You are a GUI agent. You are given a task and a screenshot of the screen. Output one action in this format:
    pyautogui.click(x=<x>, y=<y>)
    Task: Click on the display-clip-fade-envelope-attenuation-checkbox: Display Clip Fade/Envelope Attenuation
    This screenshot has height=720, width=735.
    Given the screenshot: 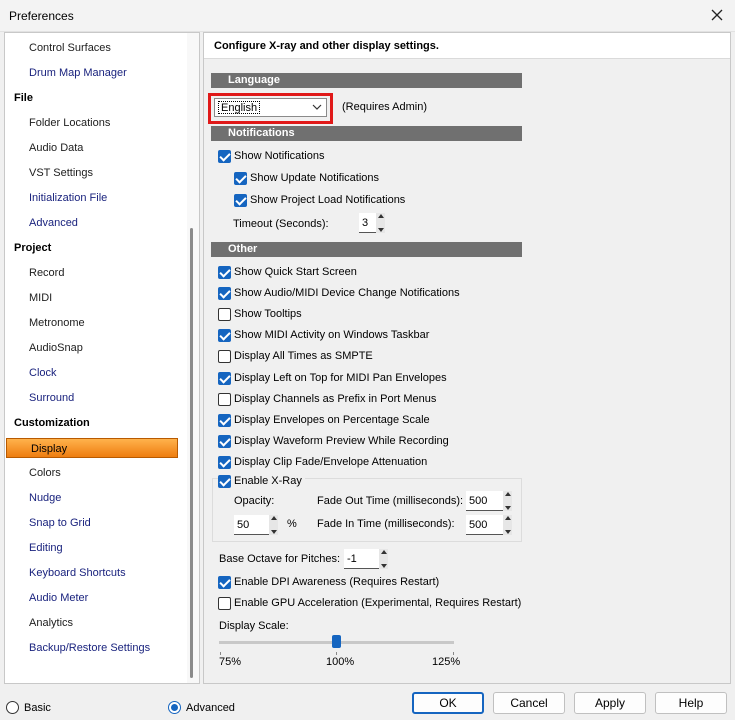 What is the action you would take?
    pyautogui.click(x=322, y=462)
    